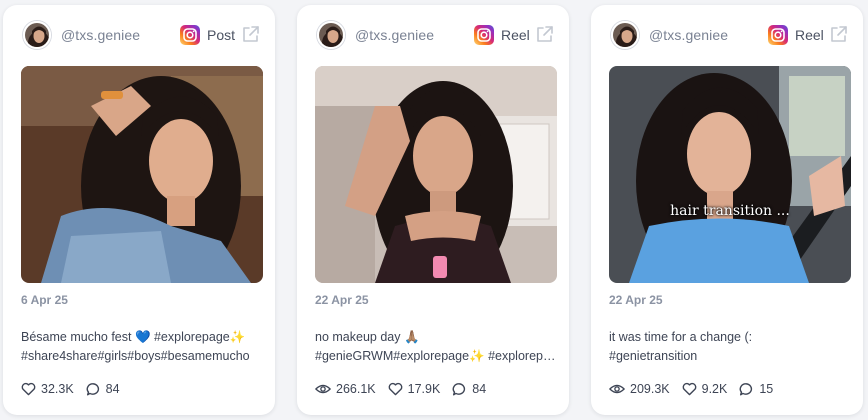 The image size is (868, 420). Describe the element at coordinates (436, 356) in the screenshot. I see `caption-line: #genieGRWM#explorepage✨ #explorepage` at that location.